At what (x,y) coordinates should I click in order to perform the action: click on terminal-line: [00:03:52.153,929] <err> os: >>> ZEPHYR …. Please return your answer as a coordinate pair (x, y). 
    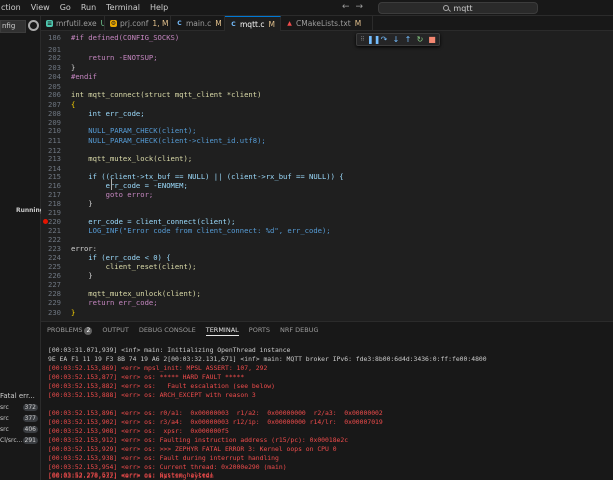
    Looking at the image, I should click on (192, 449).